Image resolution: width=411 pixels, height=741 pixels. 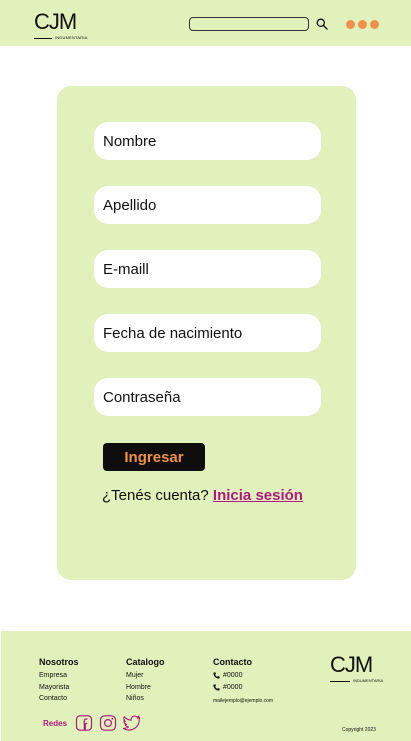 I want to click on logo-subtitle: INDUMENTARIA, so click(x=71, y=37).